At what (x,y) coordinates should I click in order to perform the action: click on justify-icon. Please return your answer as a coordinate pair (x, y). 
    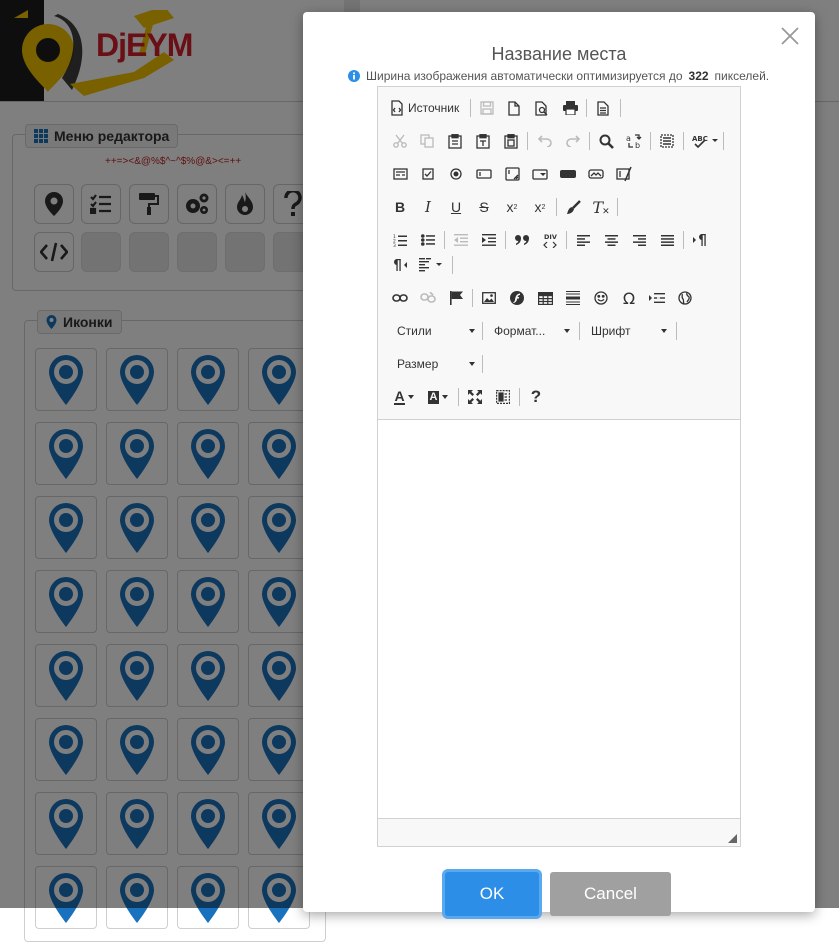
    Looking at the image, I should click on (667, 240).